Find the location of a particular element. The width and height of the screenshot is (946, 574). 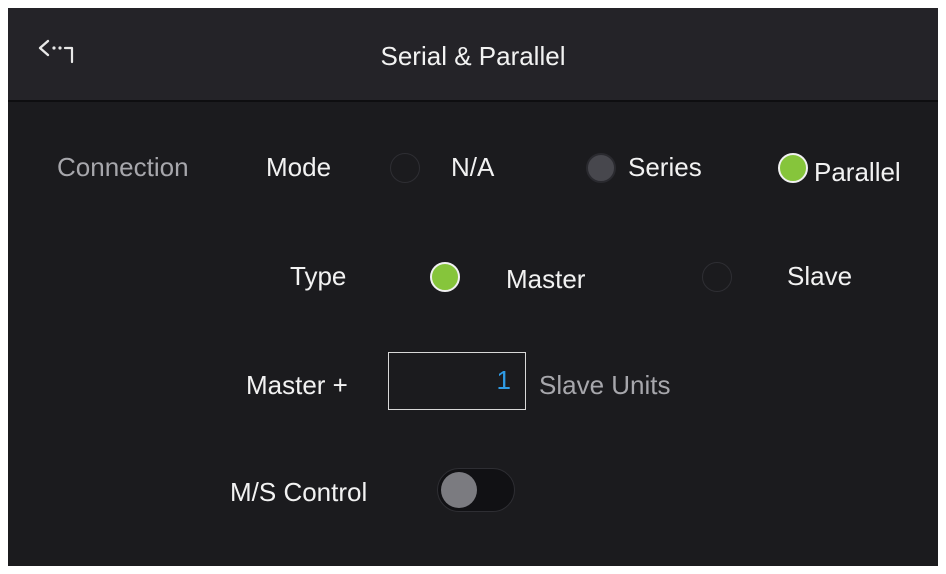

mode-parallel-radio is located at coordinates (793, 168).